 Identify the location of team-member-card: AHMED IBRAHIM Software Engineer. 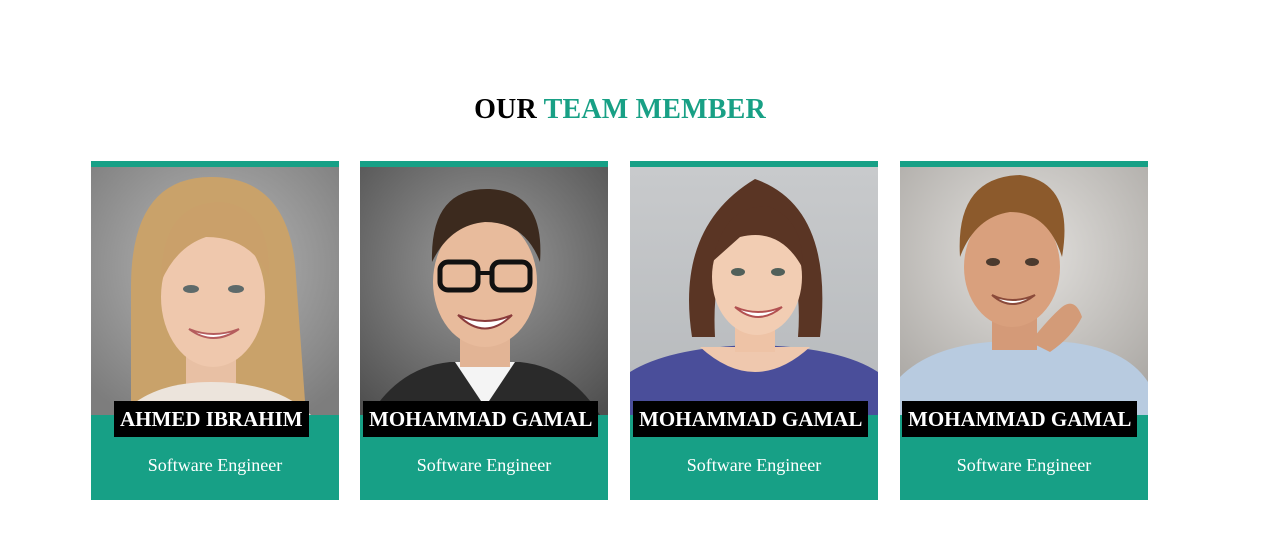
(215, 330).